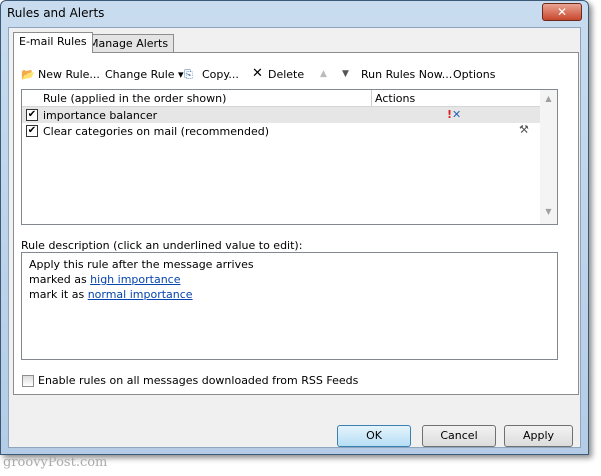 The height and width of the screenshot is (476, 601). I want to click on description-text: mark it as, so click(58, 294).